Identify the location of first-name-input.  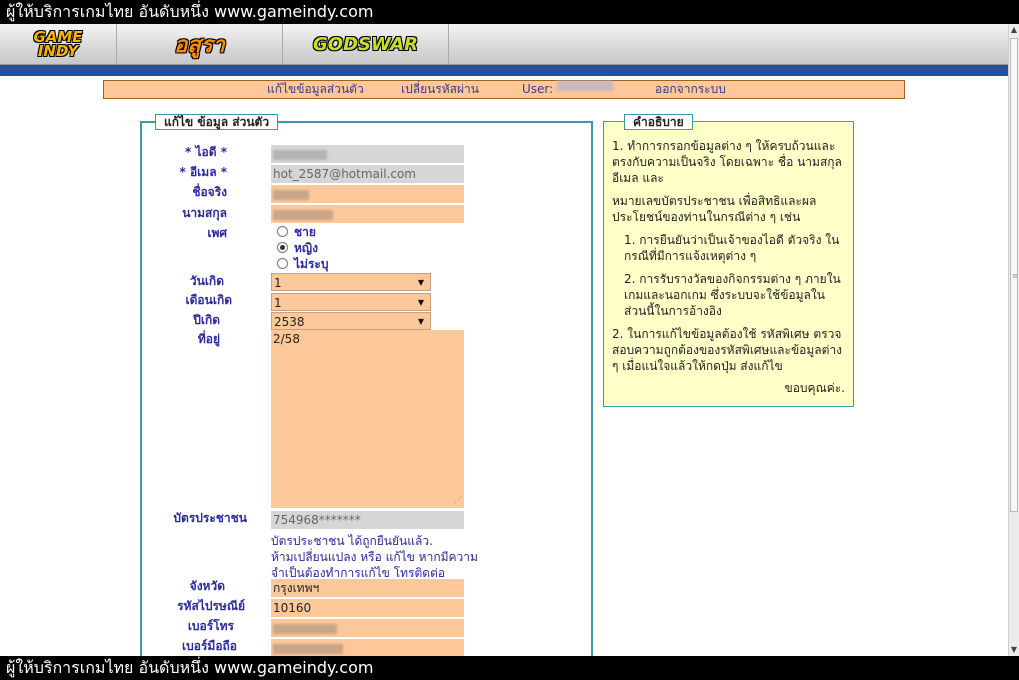
(367, 194).